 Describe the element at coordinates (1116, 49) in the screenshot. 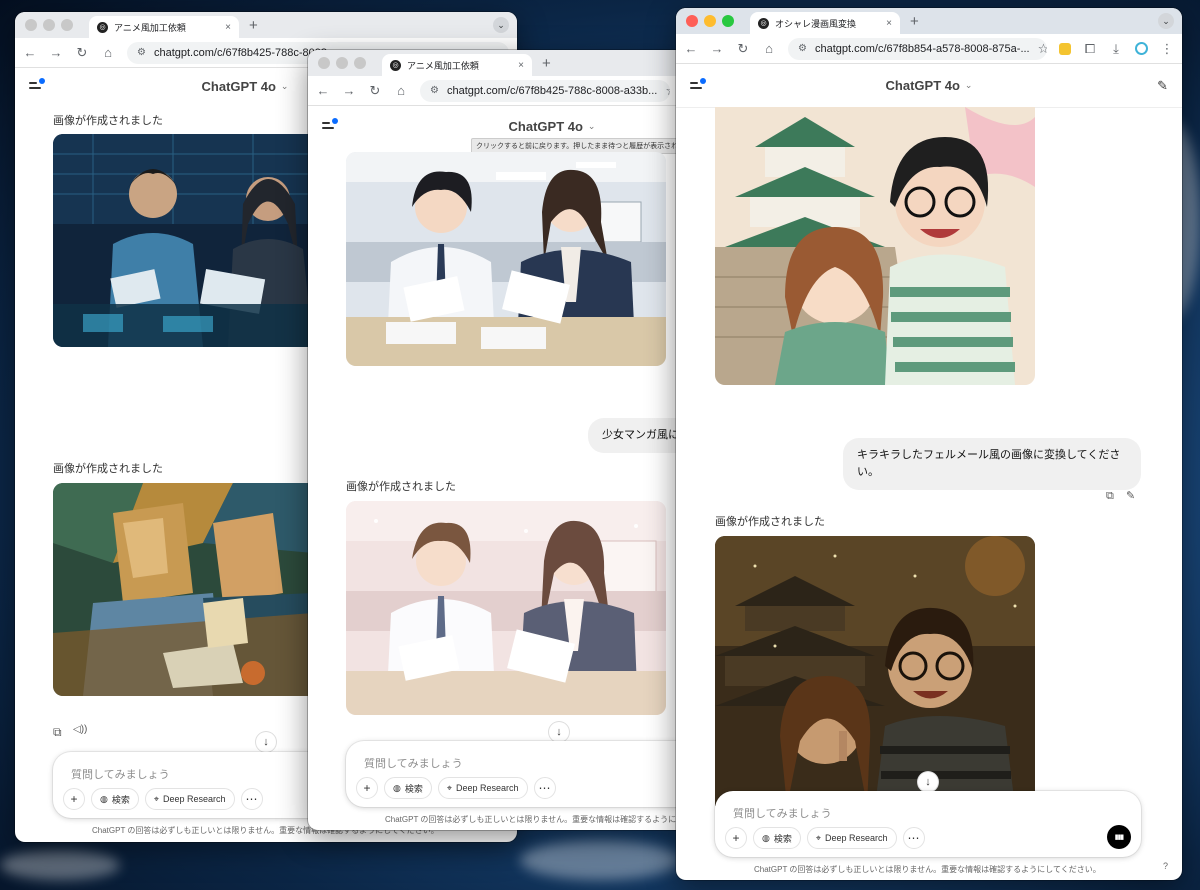

I see `download-icon: ⤓` at that location.